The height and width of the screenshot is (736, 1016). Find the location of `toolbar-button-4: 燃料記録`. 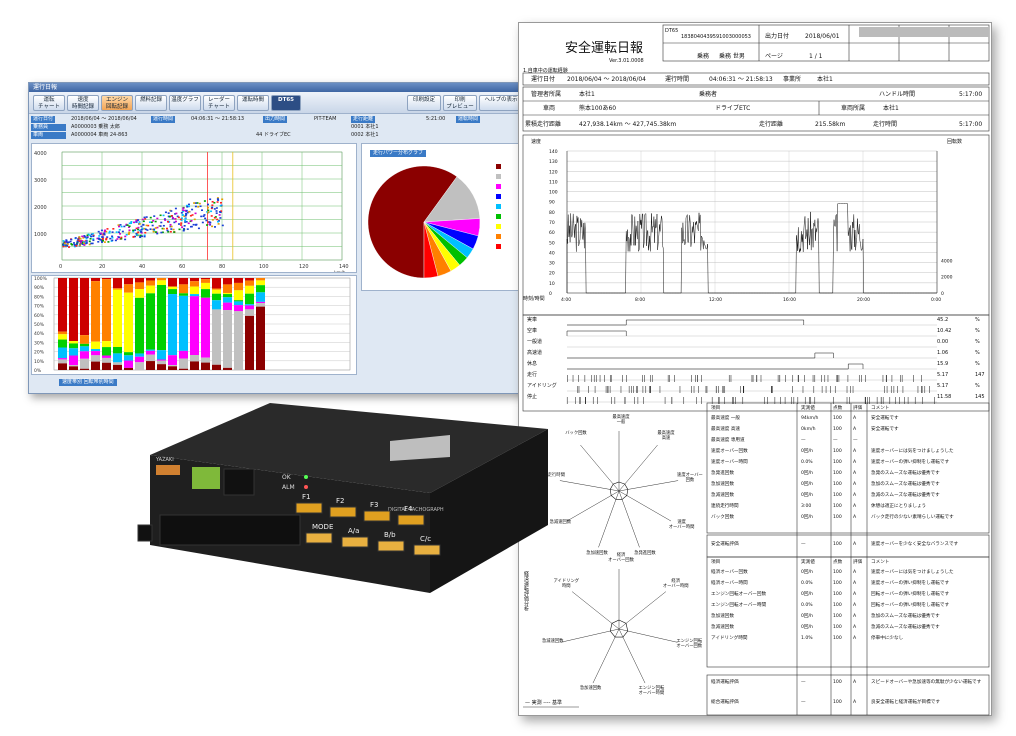

toolbar-button-4: 燃料記録 is located at coordinates (151, 103).